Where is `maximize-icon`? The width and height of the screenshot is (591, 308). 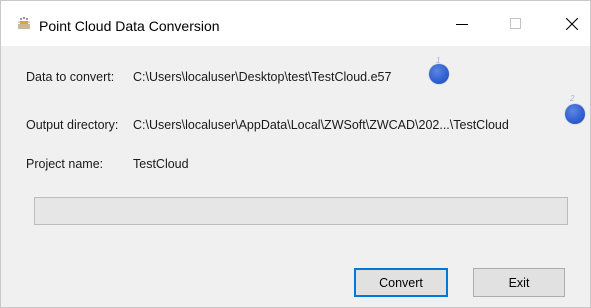
maximize-icon is located at coordinates (515, 23).